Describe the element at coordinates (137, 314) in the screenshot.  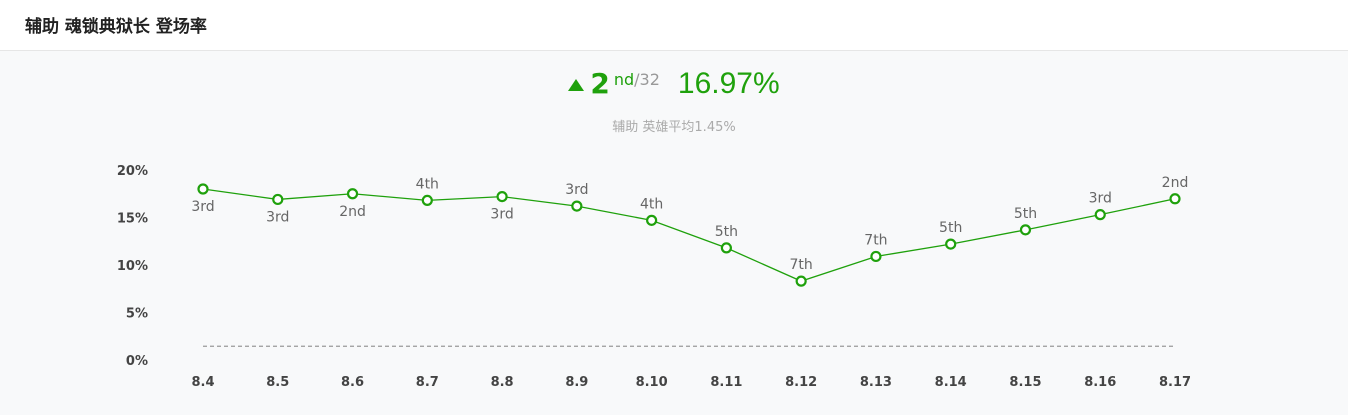
I see `y-tick-label: 5%` at that location.